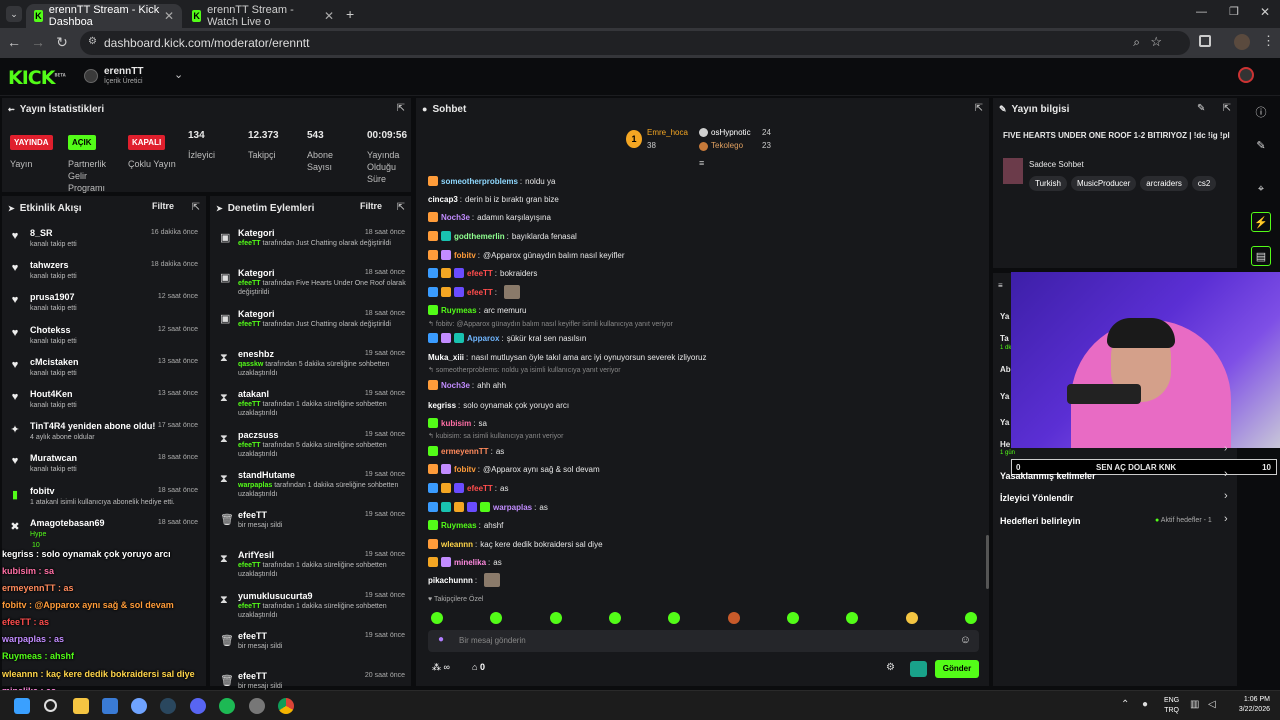 The height and width of the screenshot is (720, 1280). What do you see at coordinates (457, 544) in the screenshot?
I see `chat-username: wleannn` at bounding box center [457, 544].